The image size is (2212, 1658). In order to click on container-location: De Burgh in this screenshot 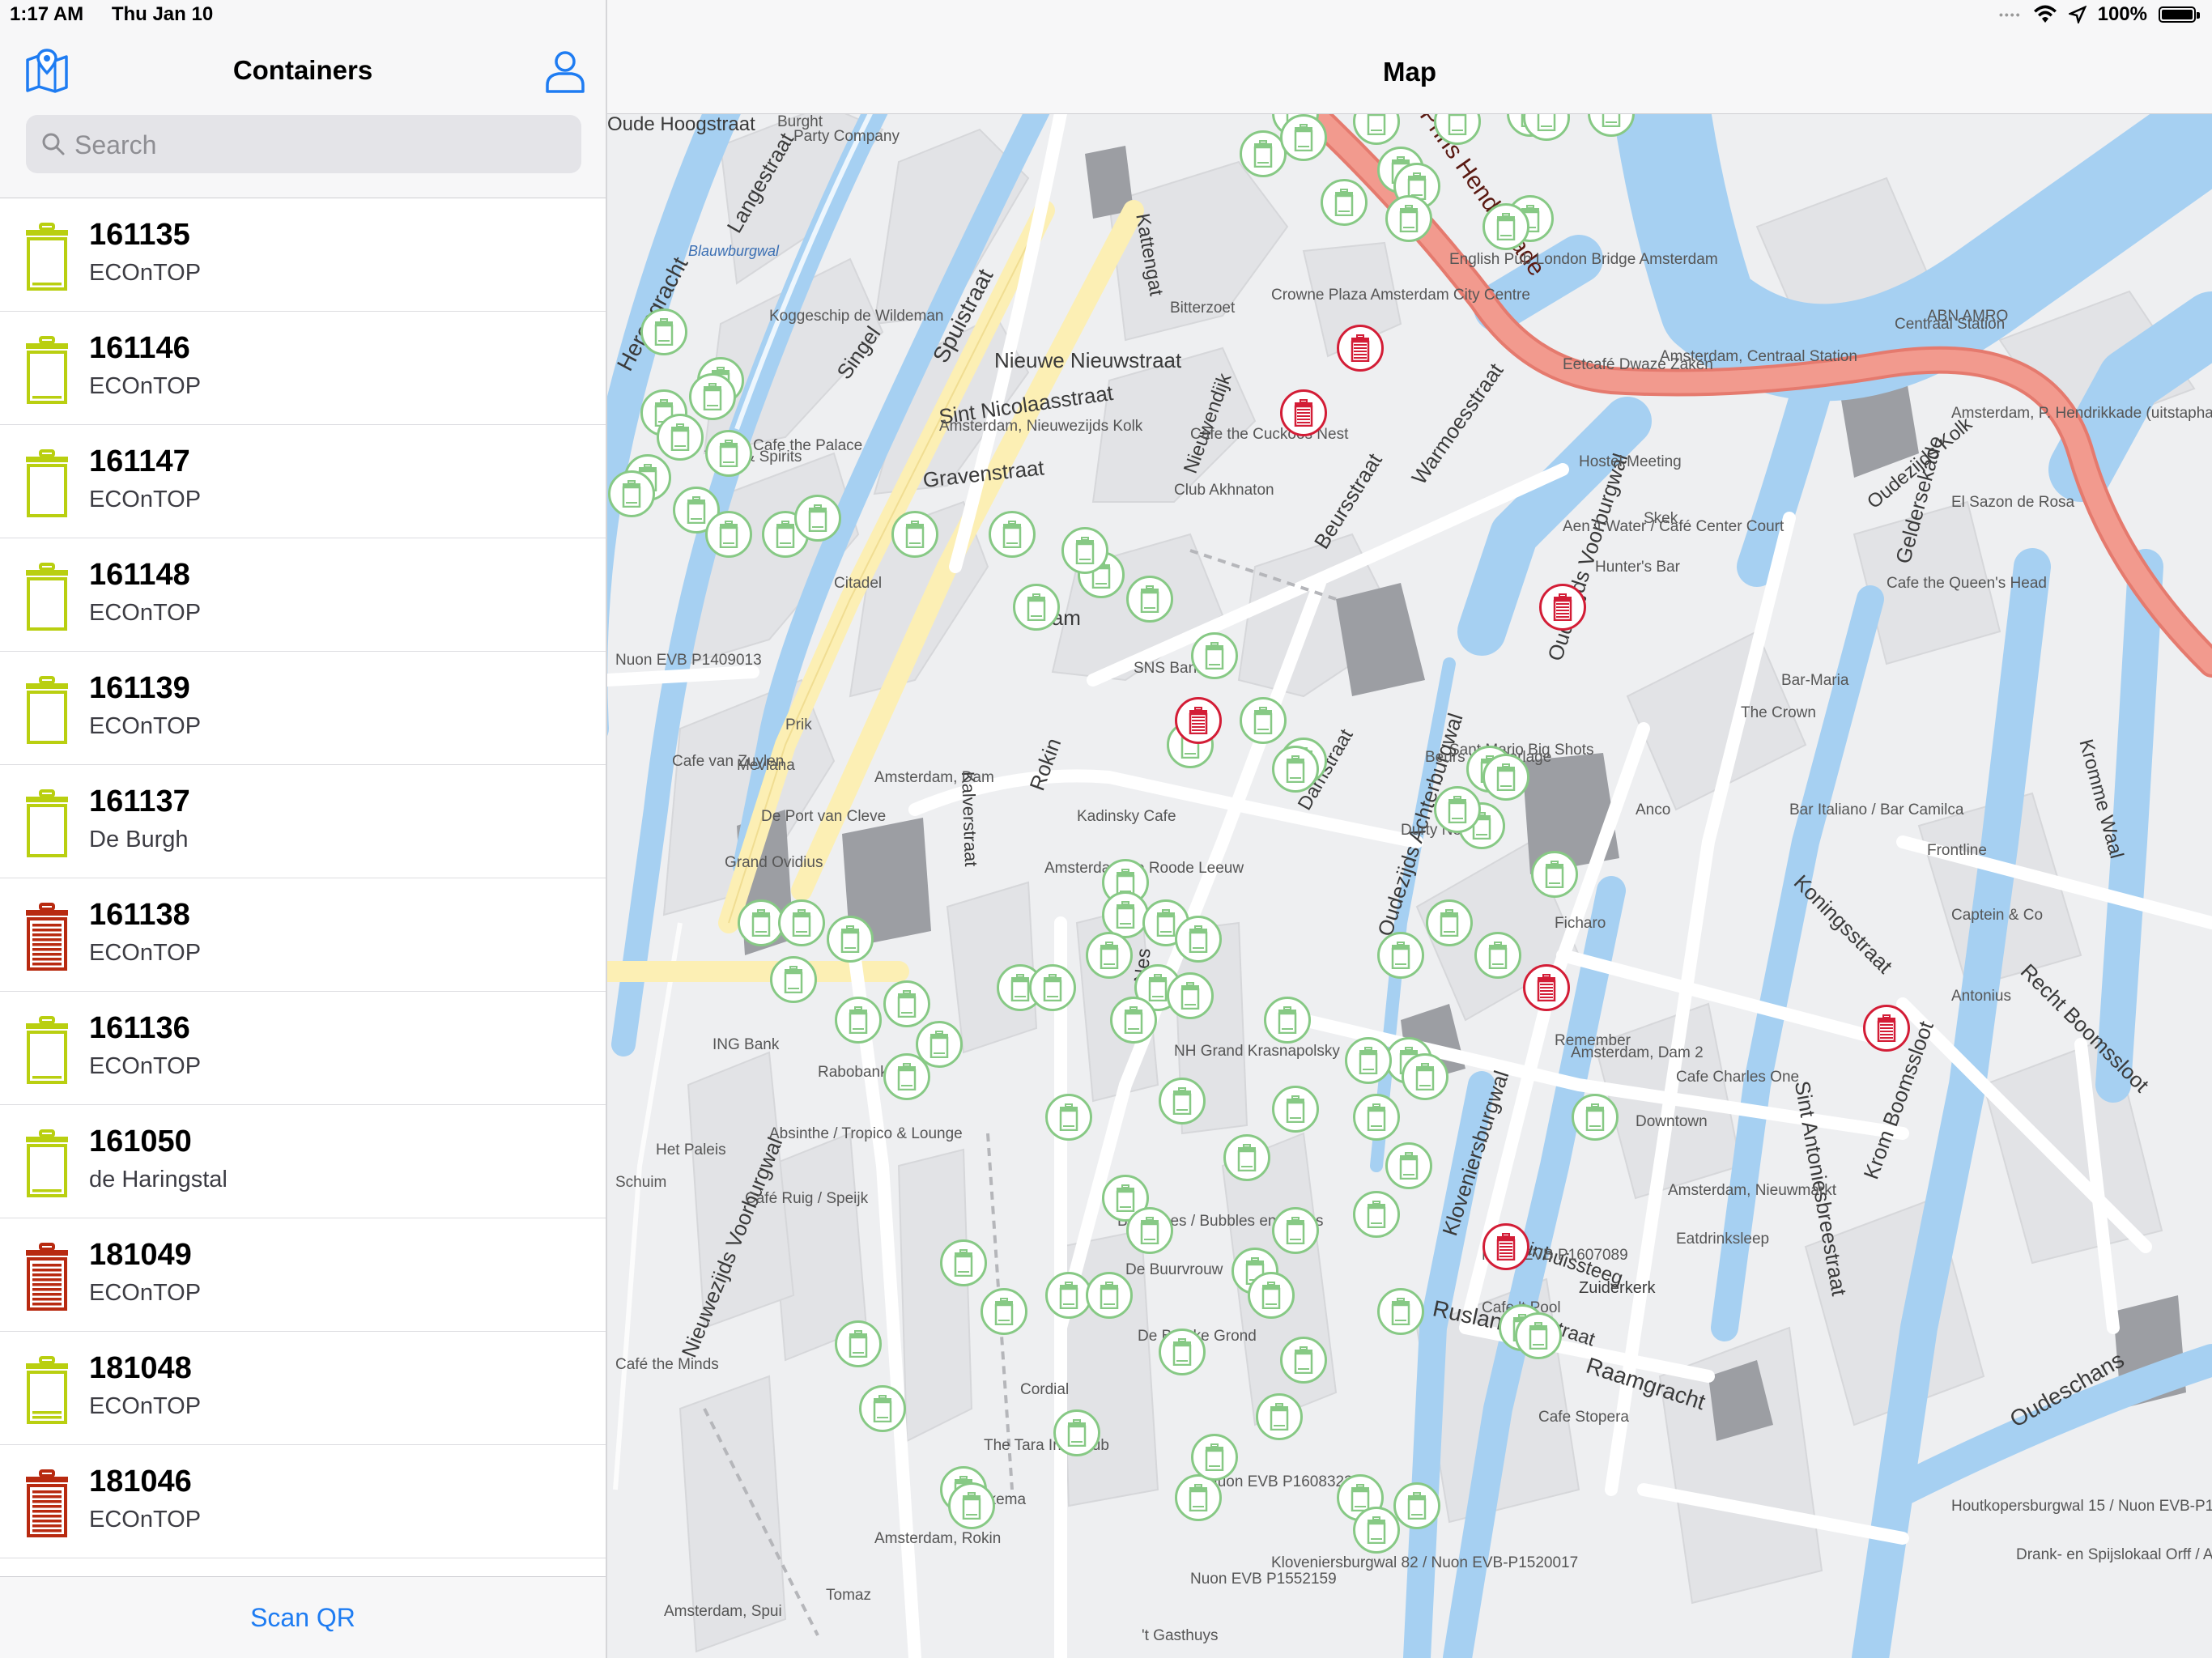, I will do `click(139, 839)`.